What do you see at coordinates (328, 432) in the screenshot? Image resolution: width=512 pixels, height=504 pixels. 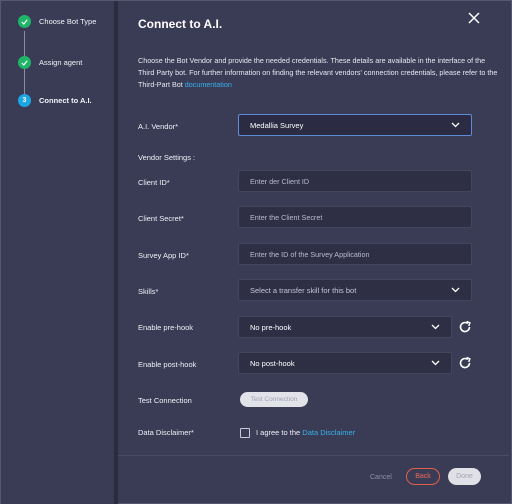 I see `data-disclaimer-link: Data Disclaimer` at bounding box center [328, 432].